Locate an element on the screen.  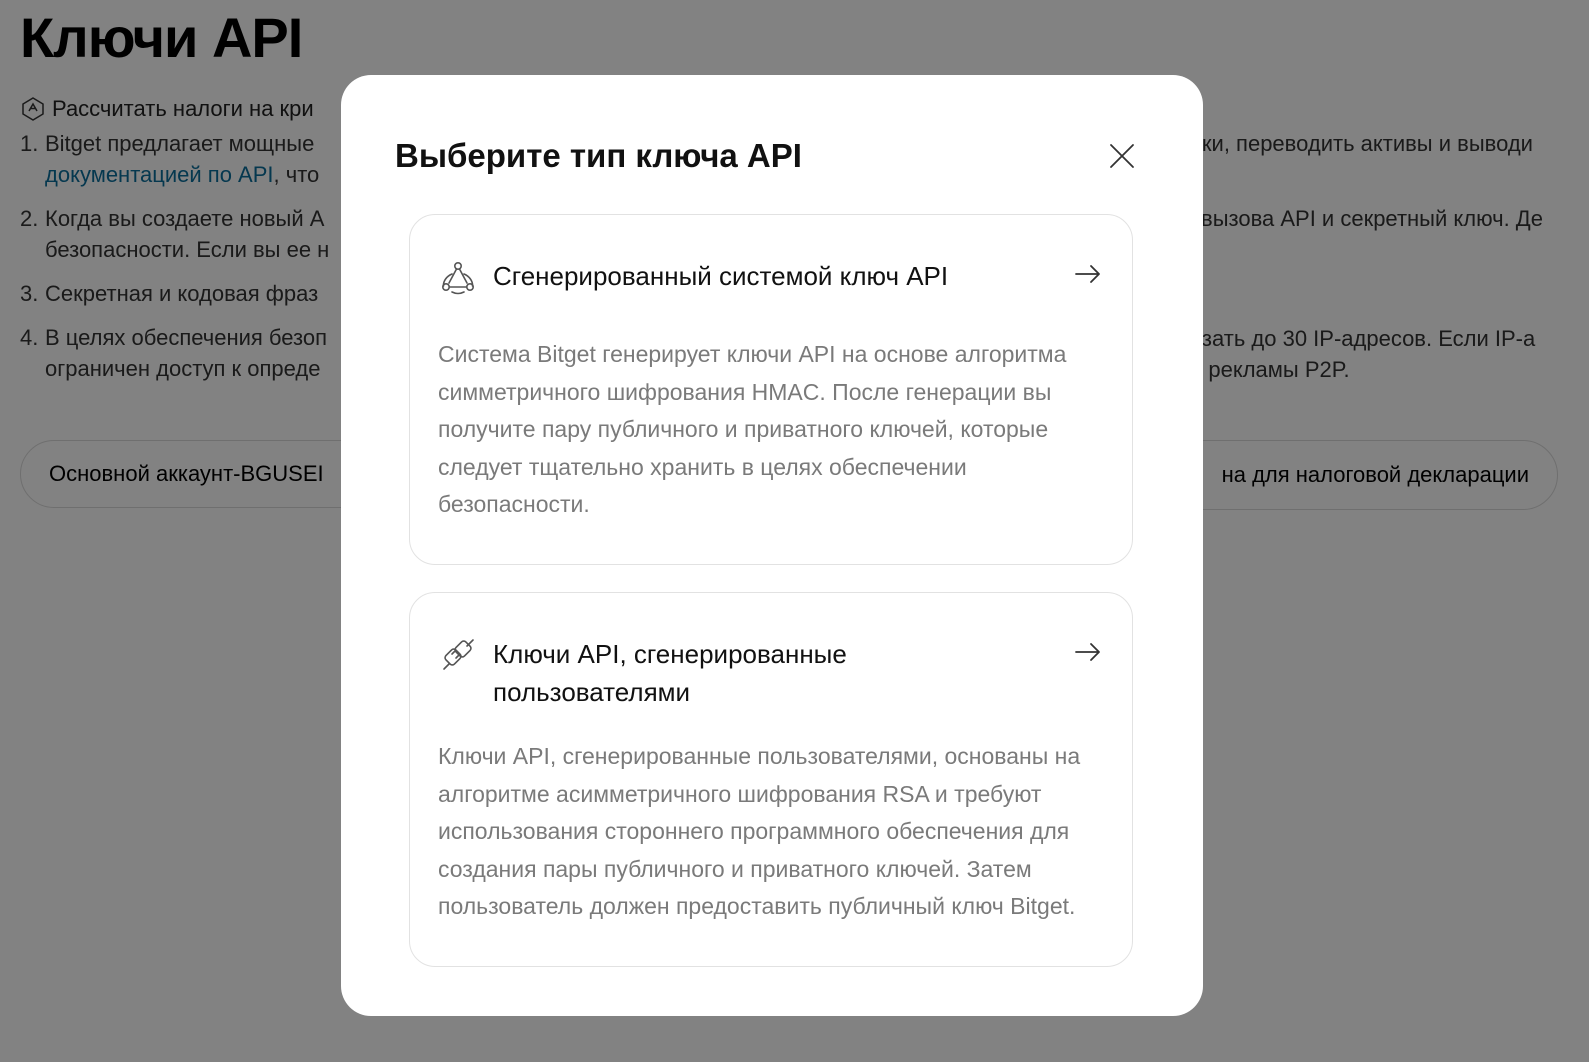
plug-icon is located at coordinates (458, 654).